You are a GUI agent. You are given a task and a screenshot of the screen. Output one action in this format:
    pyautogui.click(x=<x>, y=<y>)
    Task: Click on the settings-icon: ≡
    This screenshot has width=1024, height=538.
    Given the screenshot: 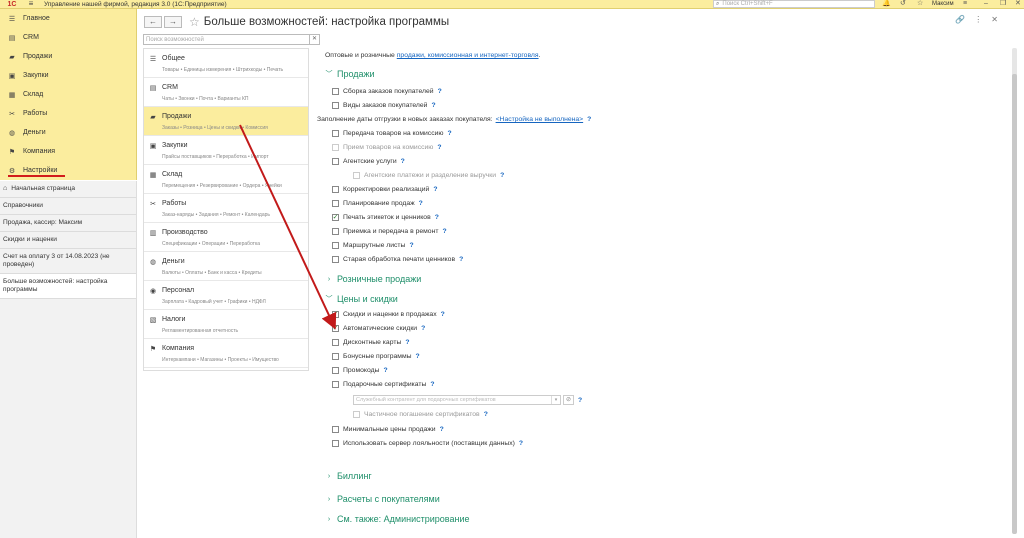 What is the action you would take?
    pyautogui.click(x=965, y=4)
    